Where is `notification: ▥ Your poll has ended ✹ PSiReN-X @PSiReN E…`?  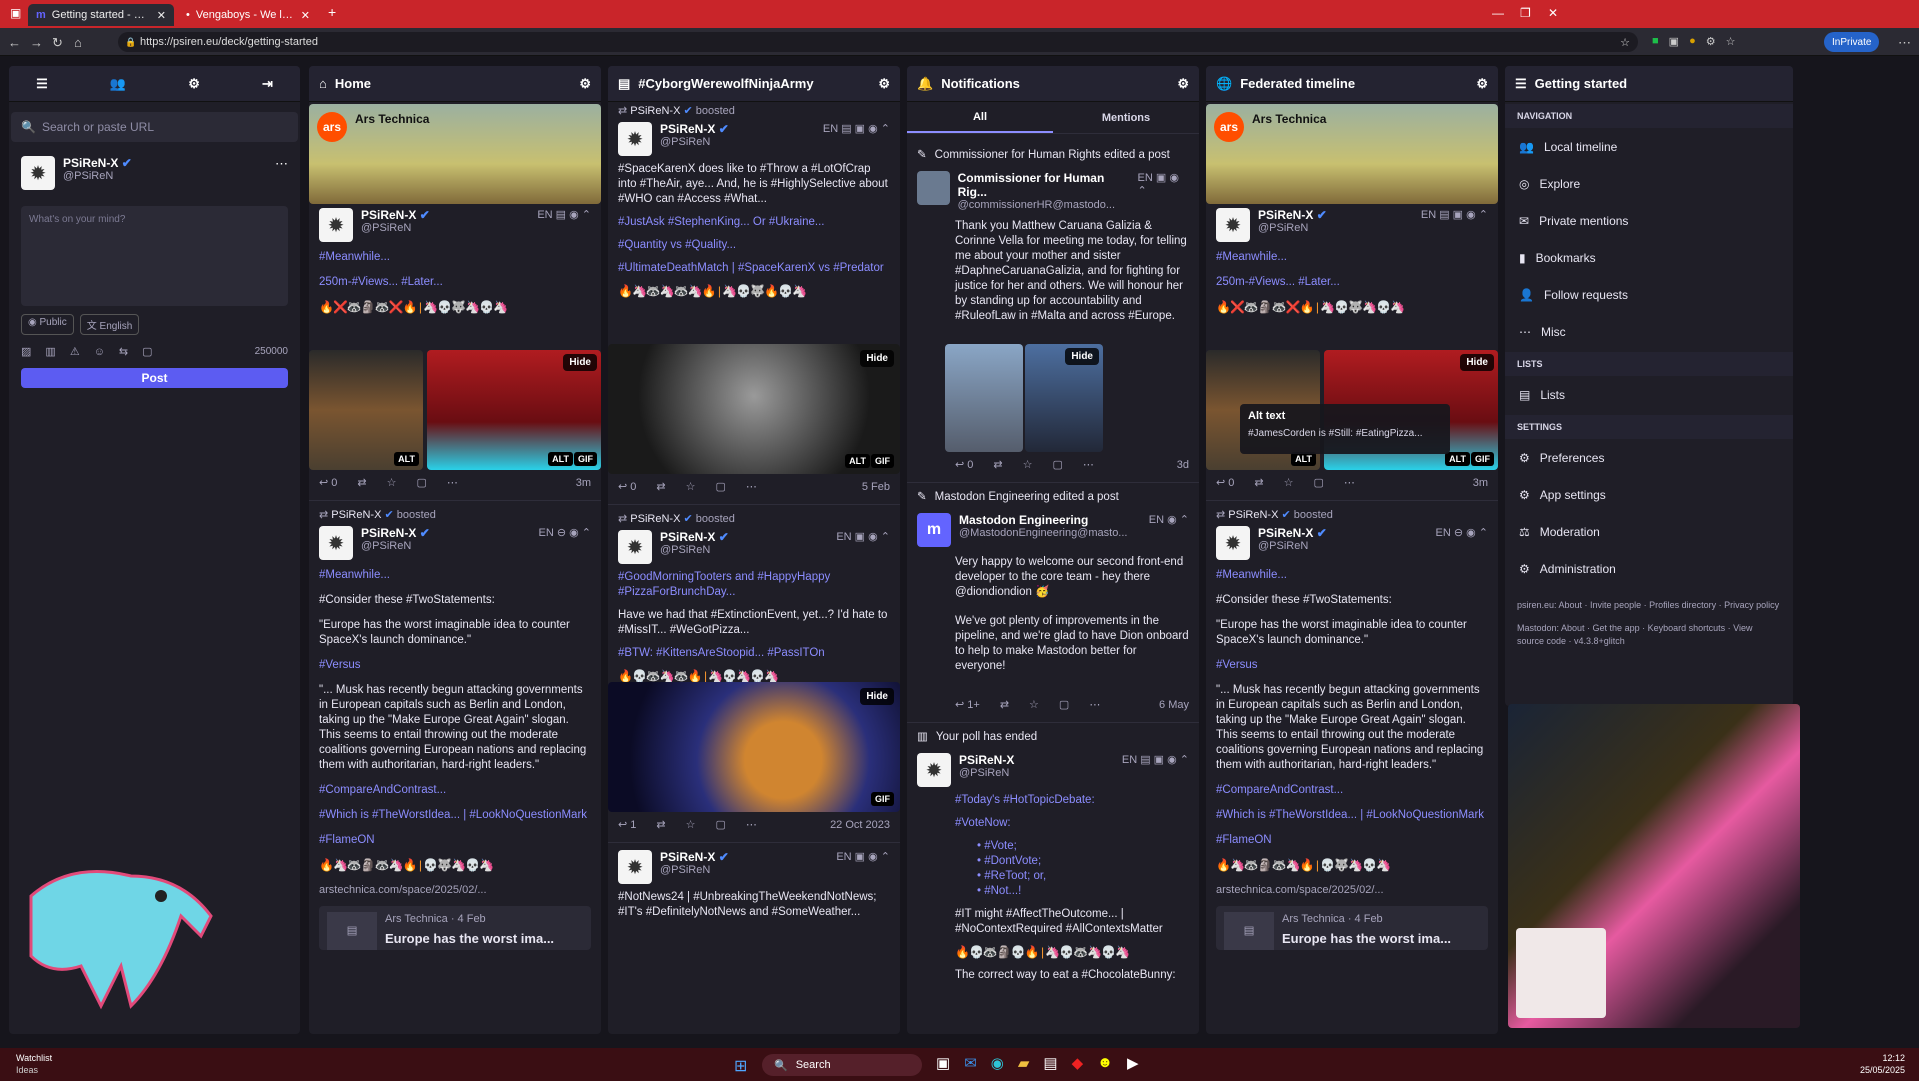
notification: ▥ Your poll has ended ✹ PSiReN-X @PSiReN E… is located at coordinates (1053, 856).